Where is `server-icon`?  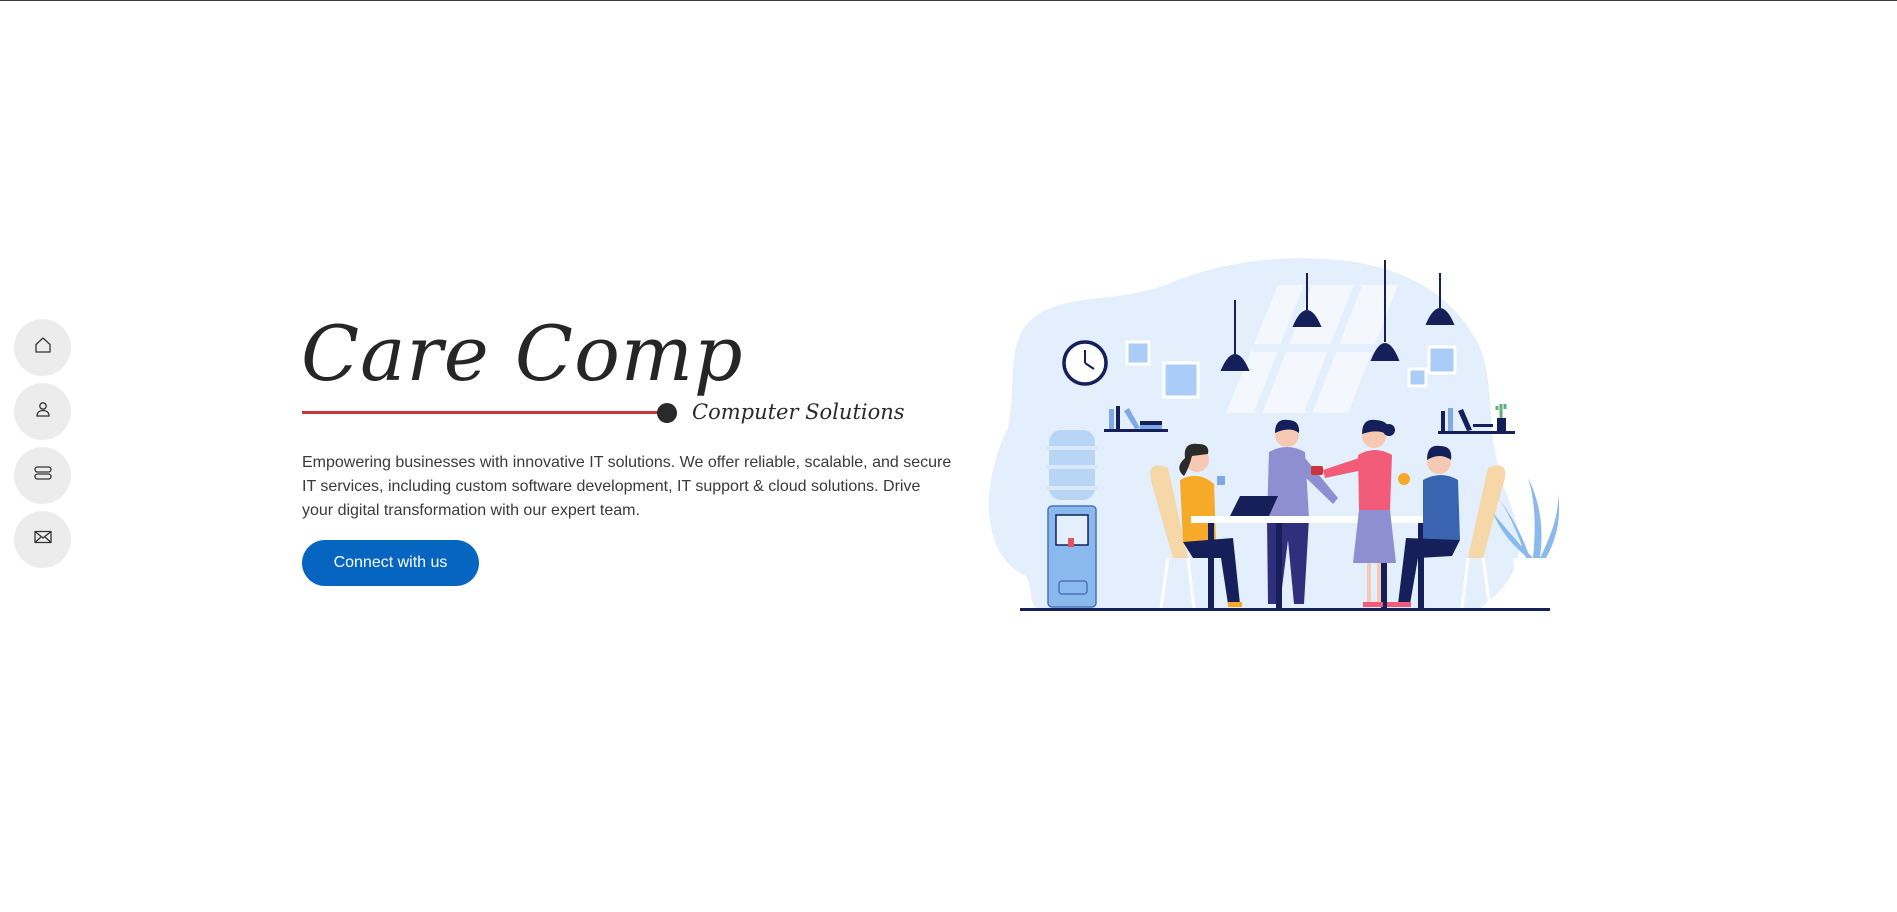
server-icon is located at coordinates (43, 475).